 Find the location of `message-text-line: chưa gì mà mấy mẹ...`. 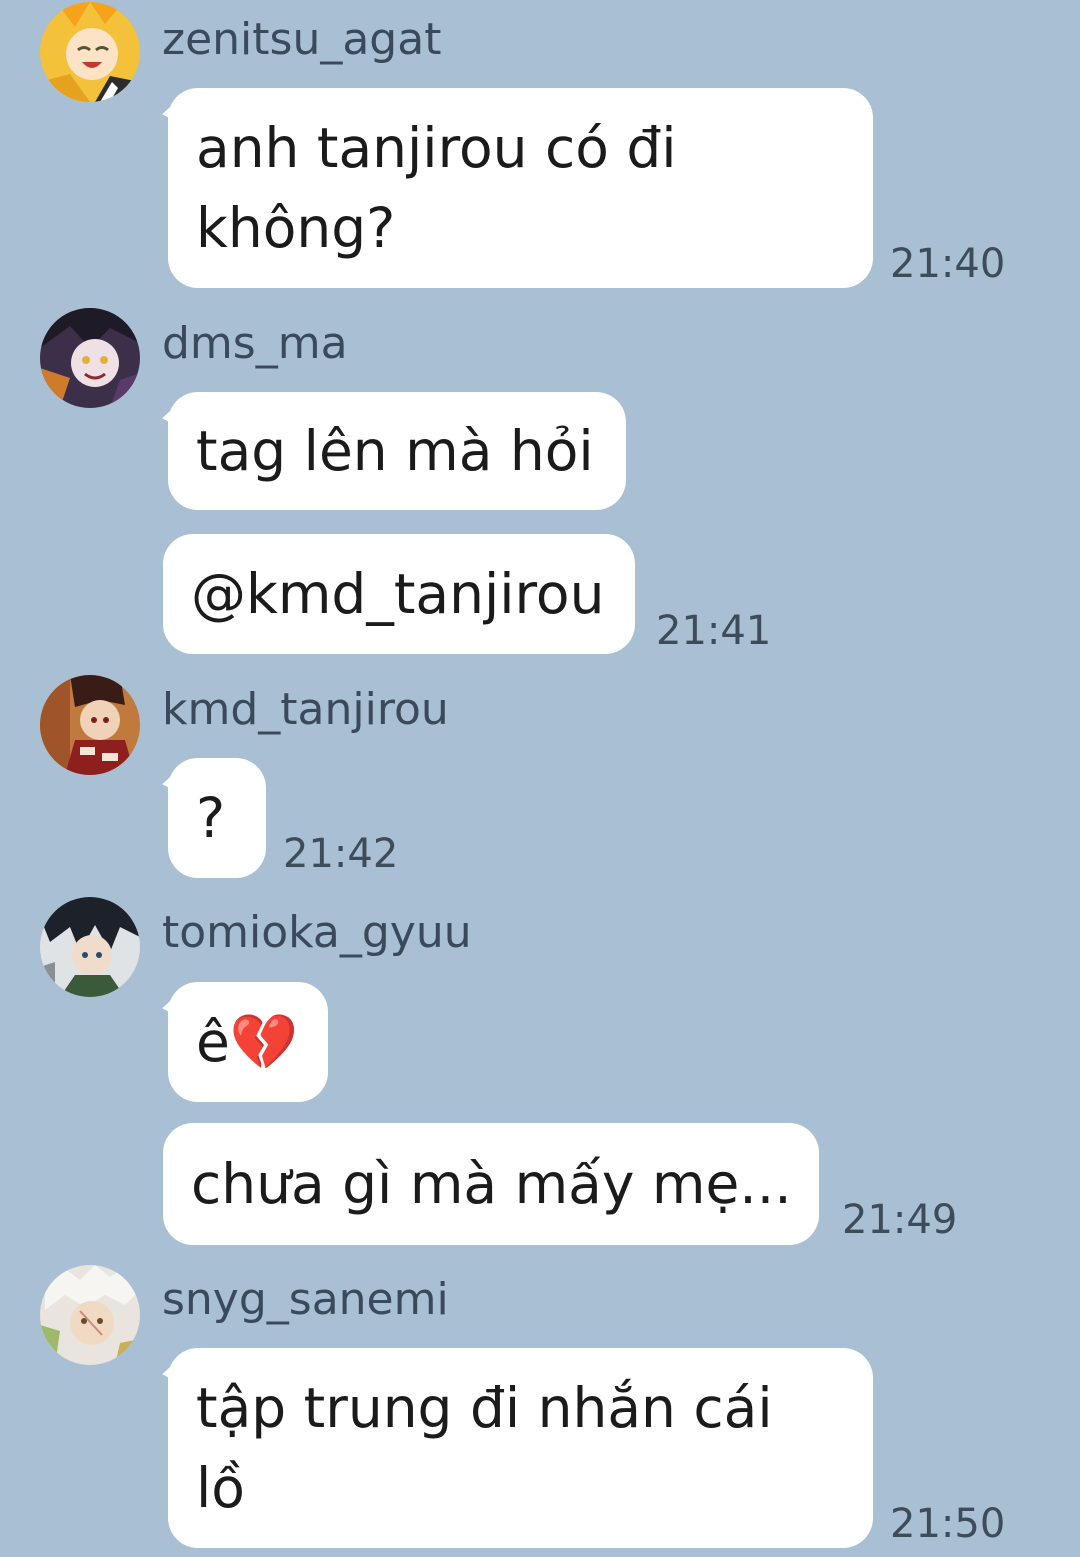

message-text-line: chưa gì mà mấy mẹ... is located at coordinates (491, 1184).